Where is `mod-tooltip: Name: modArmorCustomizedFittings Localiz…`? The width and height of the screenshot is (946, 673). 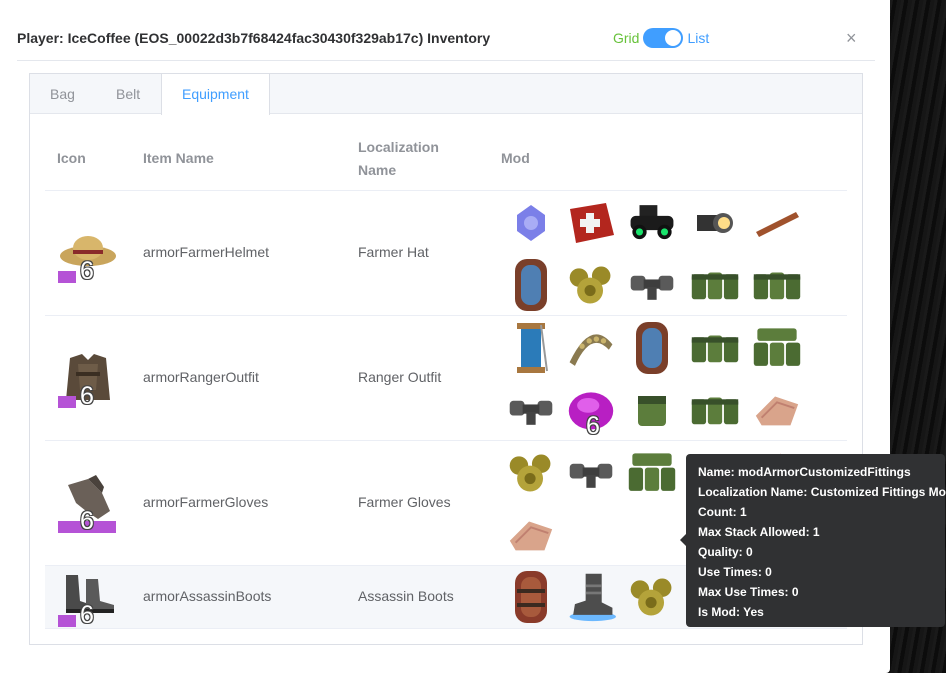
mod-tooltip: Name: modArmorCustomizedFittings Localiz… is located at coordinates (813, 540).